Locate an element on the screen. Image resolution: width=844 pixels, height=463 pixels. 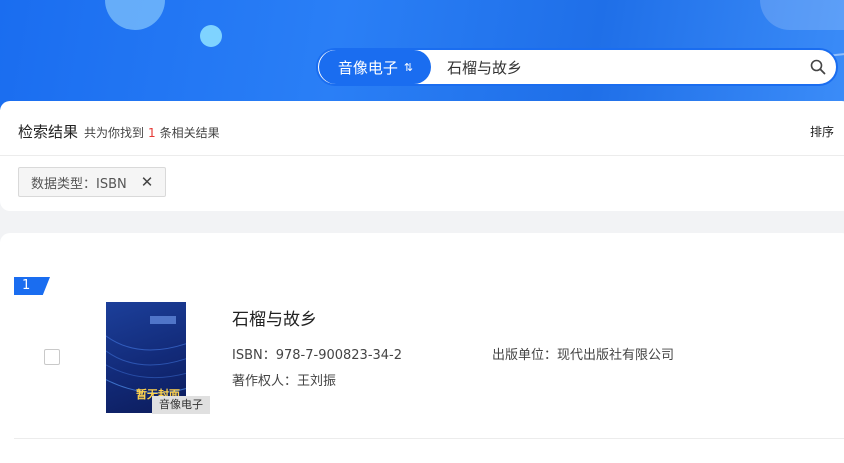
result-publisher: 出版单位：现代出版社有限公司 is located at coordinates (583, 355).